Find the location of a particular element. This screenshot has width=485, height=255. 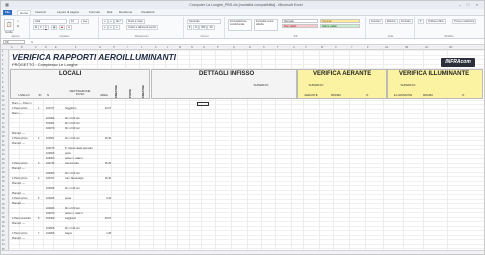

row-header: 28 is located at coordinates (3, 173).